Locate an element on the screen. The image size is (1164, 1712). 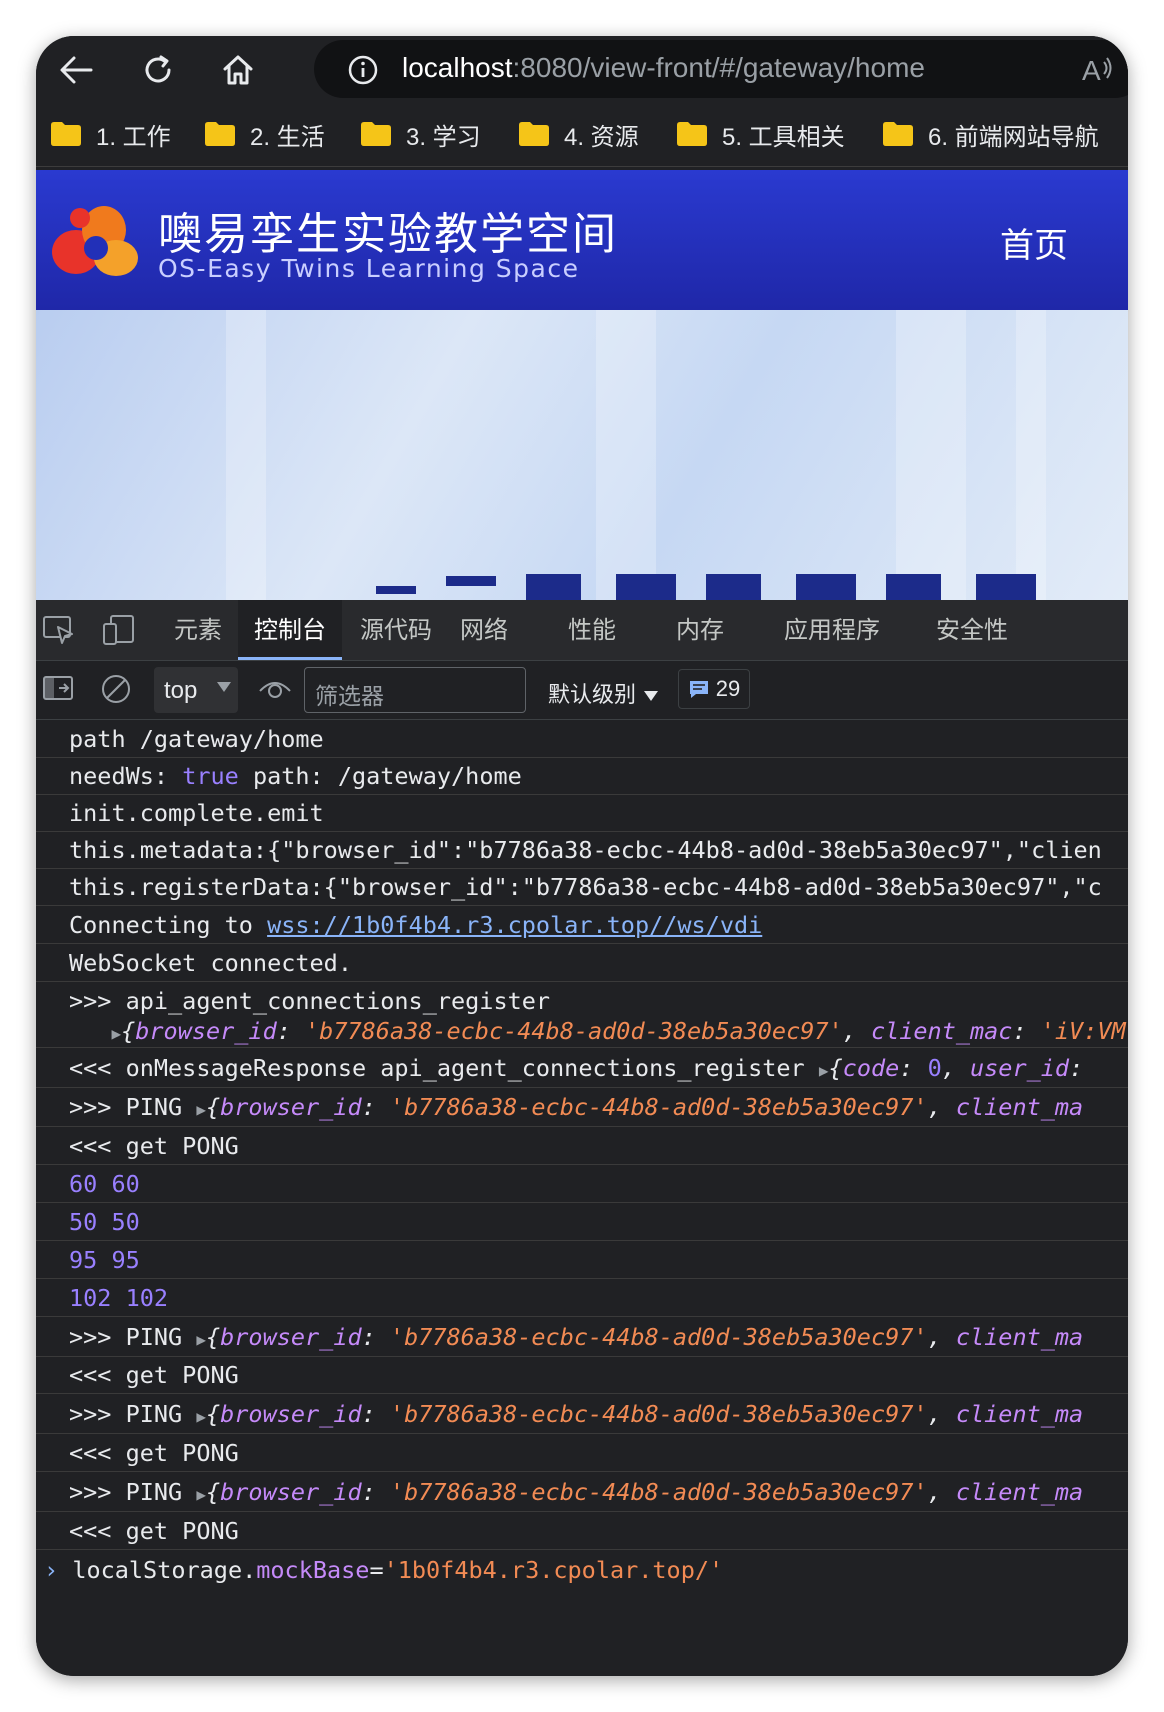
bookmark-folder-tools: 5. 工具相关 is located at coordinates (760, 134).